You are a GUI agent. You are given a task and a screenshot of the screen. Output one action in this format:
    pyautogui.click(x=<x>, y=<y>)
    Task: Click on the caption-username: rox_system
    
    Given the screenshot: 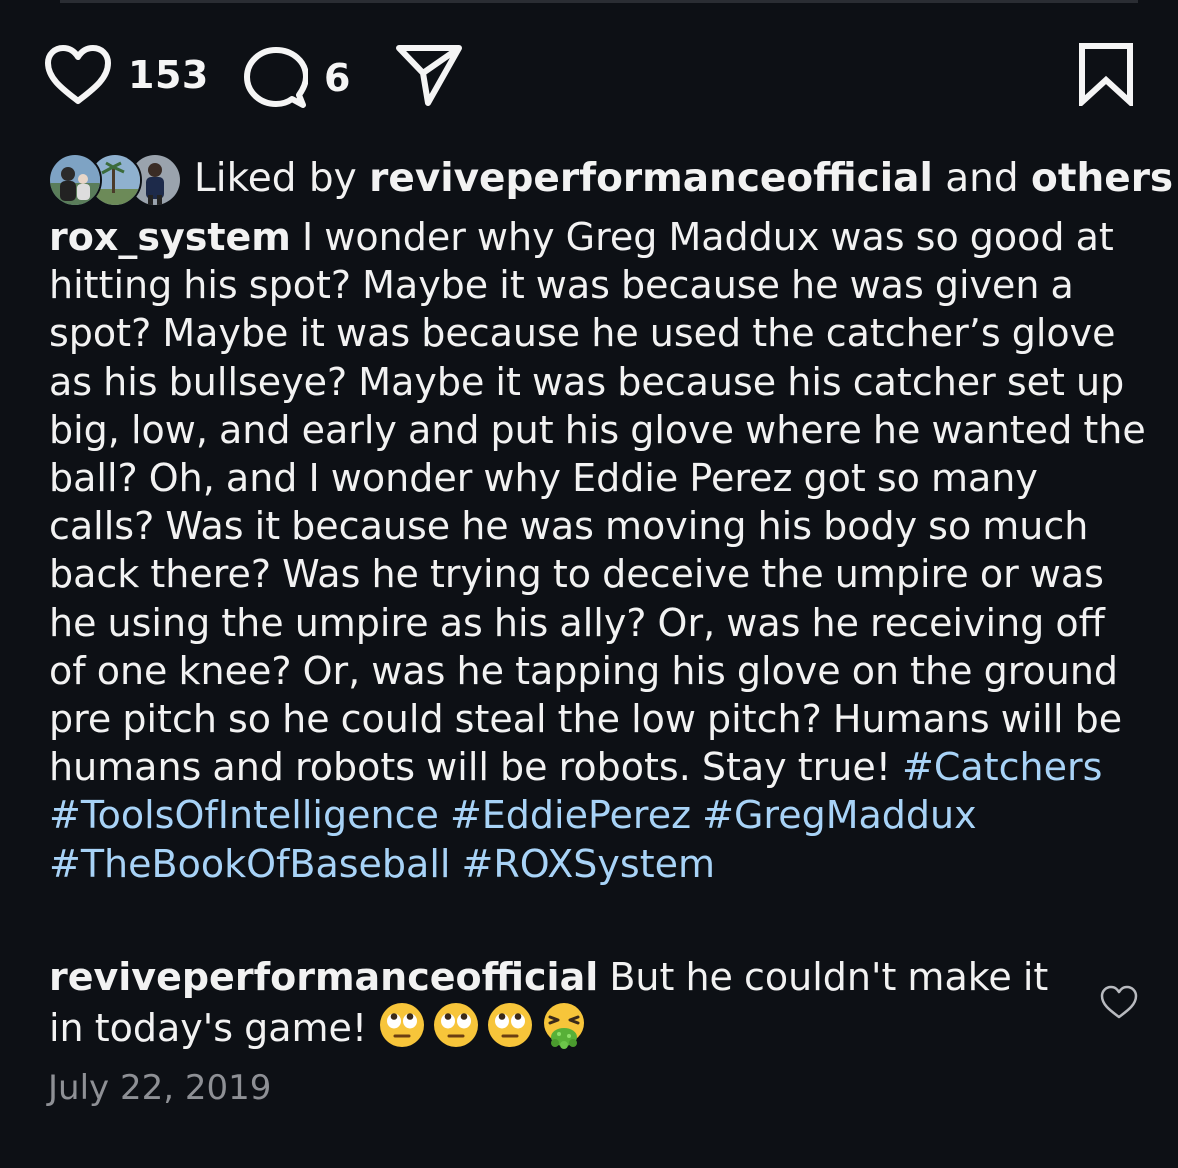 What is the action you would take?
    pyautogui.click(x=170, y=237)
    